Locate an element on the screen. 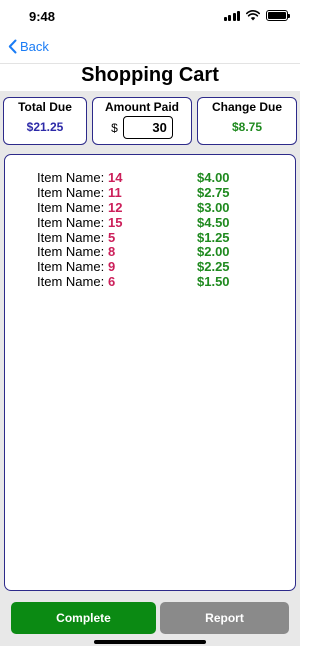  item-price: $4.50 is located at coordinates (213, 222).